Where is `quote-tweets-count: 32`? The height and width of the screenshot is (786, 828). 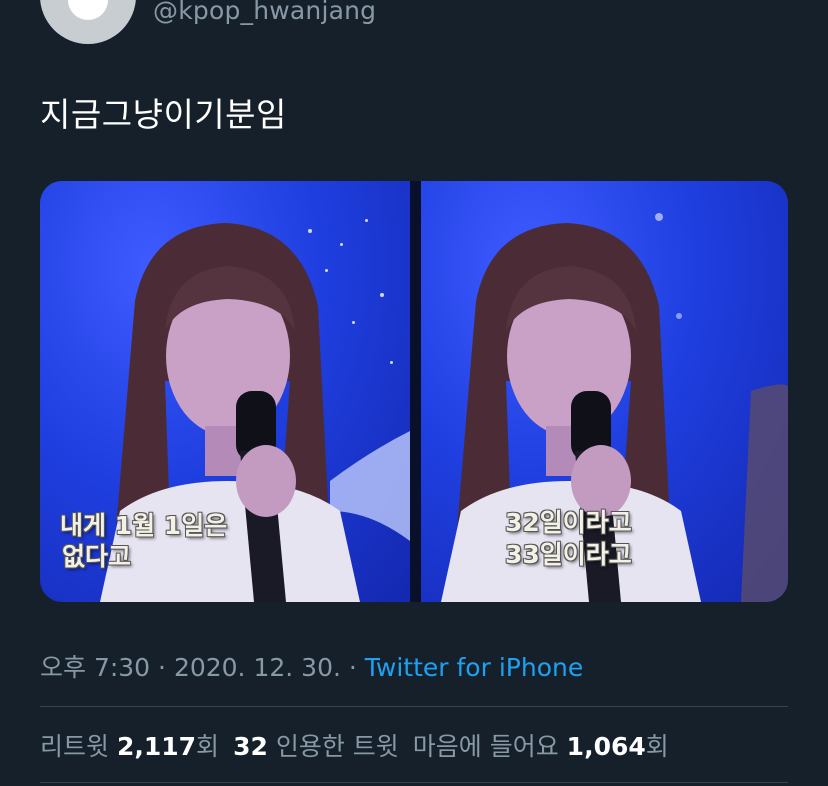
quote-tweets-count: 32 is located at coordinates (250, 746).